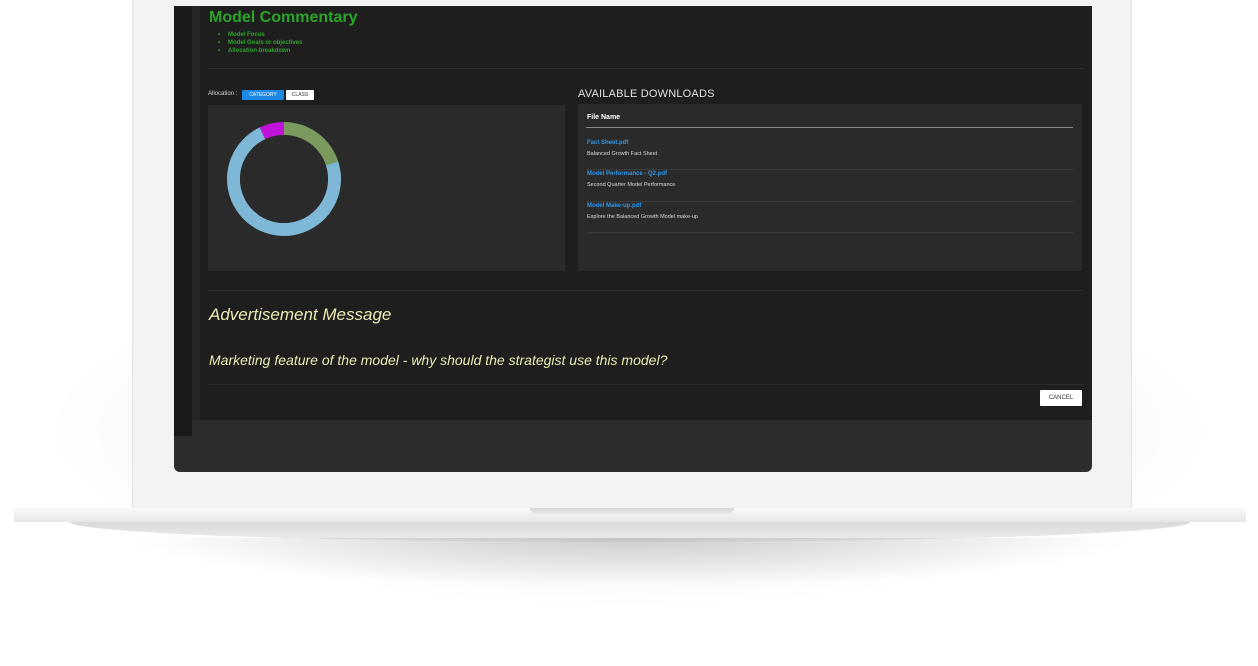 The image size is (1258, 666). Describe the element at coordinates (263, 95) in the screenshot. I see `allocation-category-button: CATEGORY` at that location.